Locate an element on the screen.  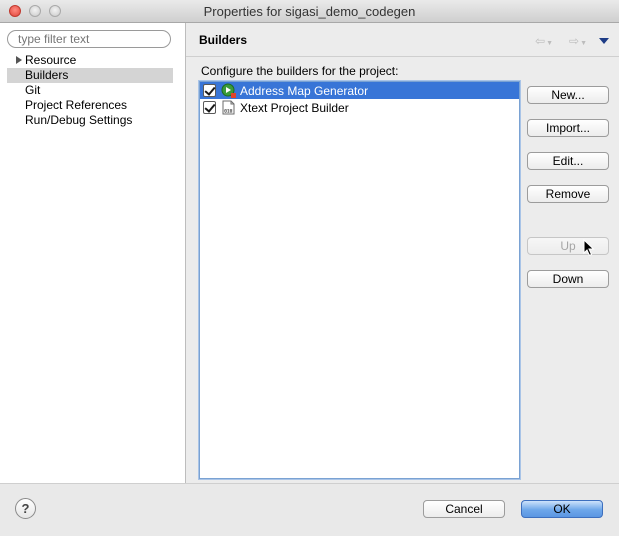
back-dropdown-icon: ▼ is located at coordinates (549, 44).